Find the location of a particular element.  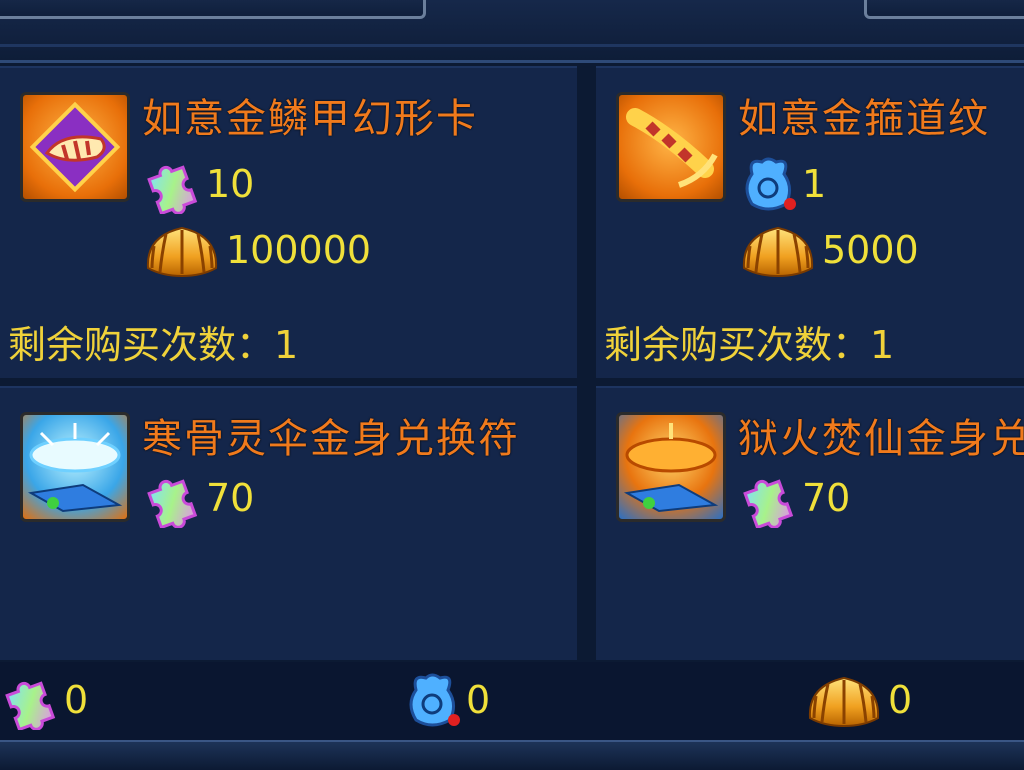

item-name: 狱火焚仙金身兑 is located at coordinates (881, 439).